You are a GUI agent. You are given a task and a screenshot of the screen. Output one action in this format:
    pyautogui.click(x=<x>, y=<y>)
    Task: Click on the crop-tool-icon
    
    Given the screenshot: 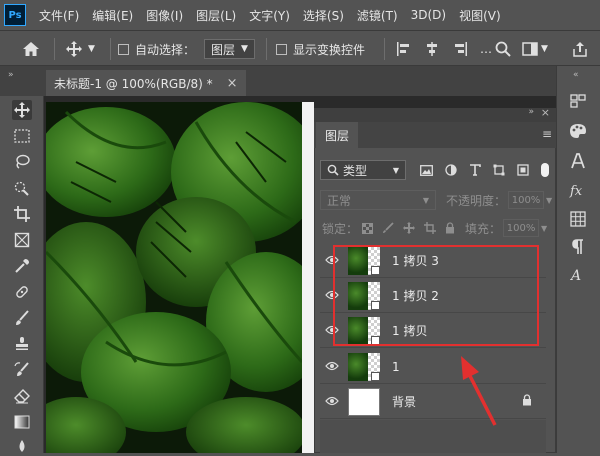 What is the action you would take?
    pyautogui.click(x=22, y=214)
    